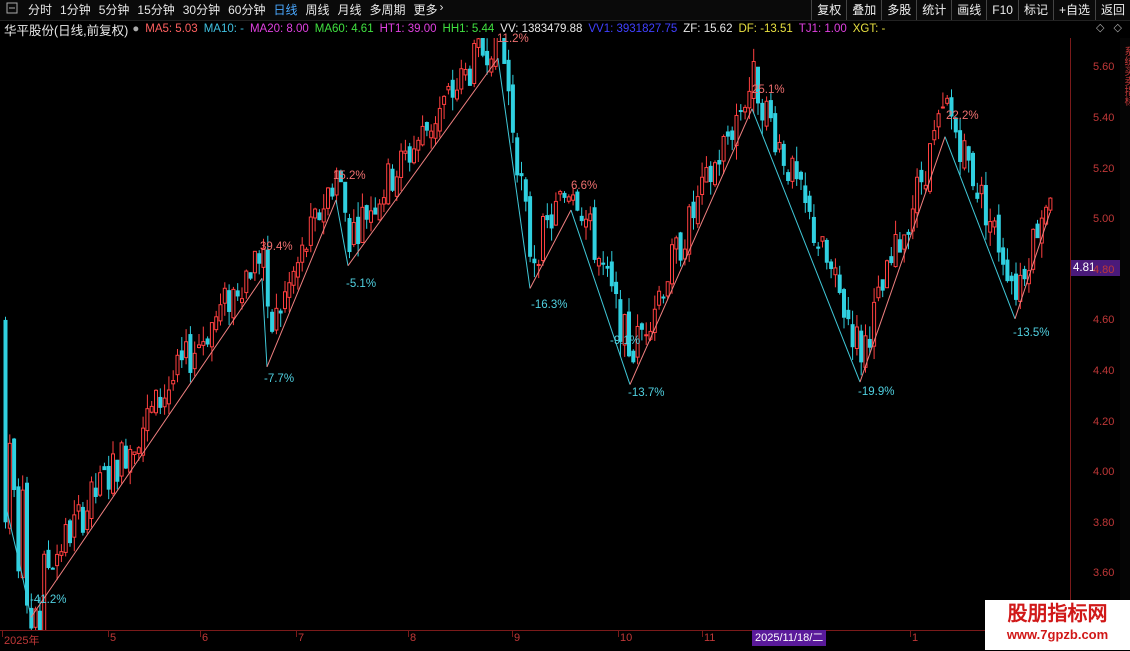 The height and width of the screenshot is (651, 1130). Describe the element at coordinates (1035, 10) in the screenshot. I see `toolbar-button: 标记` at that location.